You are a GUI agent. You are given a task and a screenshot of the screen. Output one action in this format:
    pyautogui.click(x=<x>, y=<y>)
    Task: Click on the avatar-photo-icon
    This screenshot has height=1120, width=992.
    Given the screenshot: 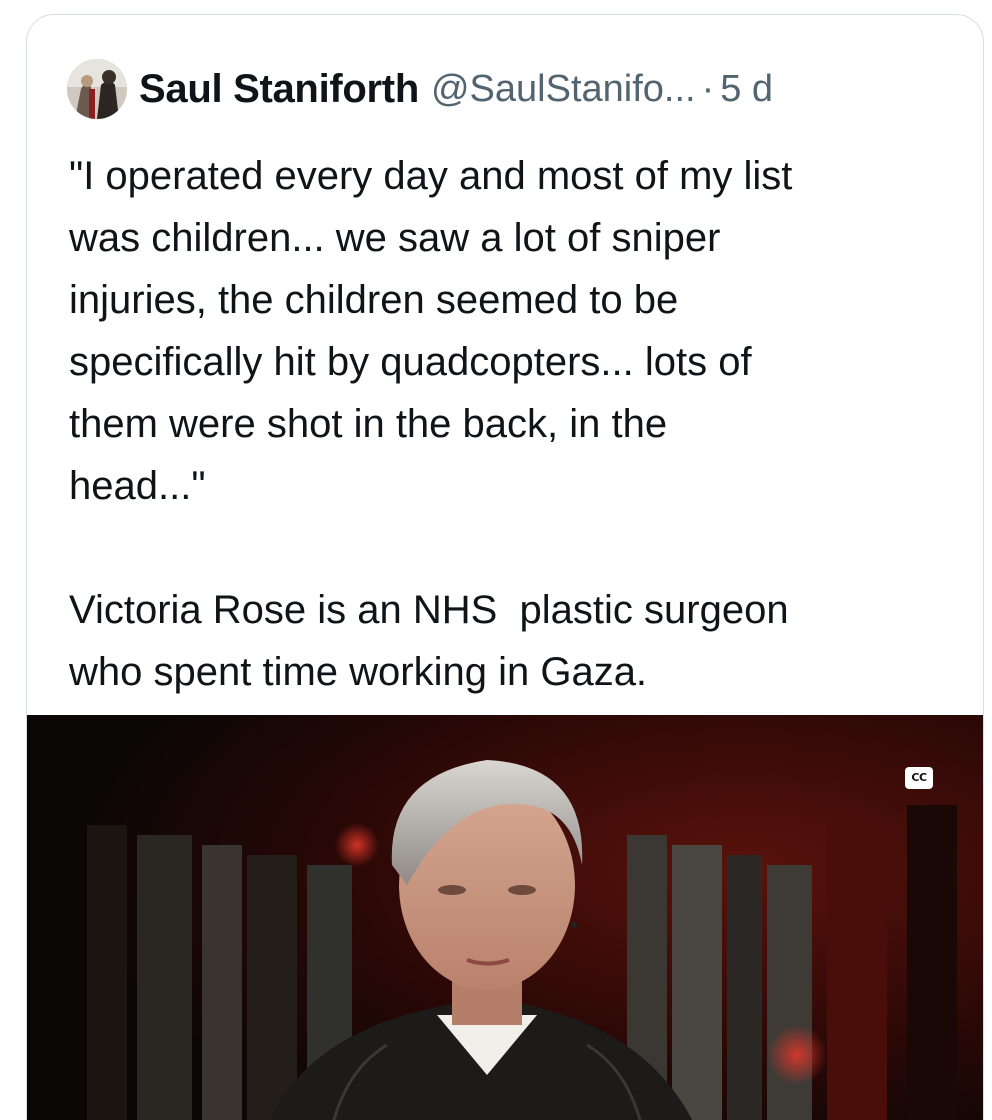 What is the action you would take?
    pyautogui.click(x=97, y=89)
    